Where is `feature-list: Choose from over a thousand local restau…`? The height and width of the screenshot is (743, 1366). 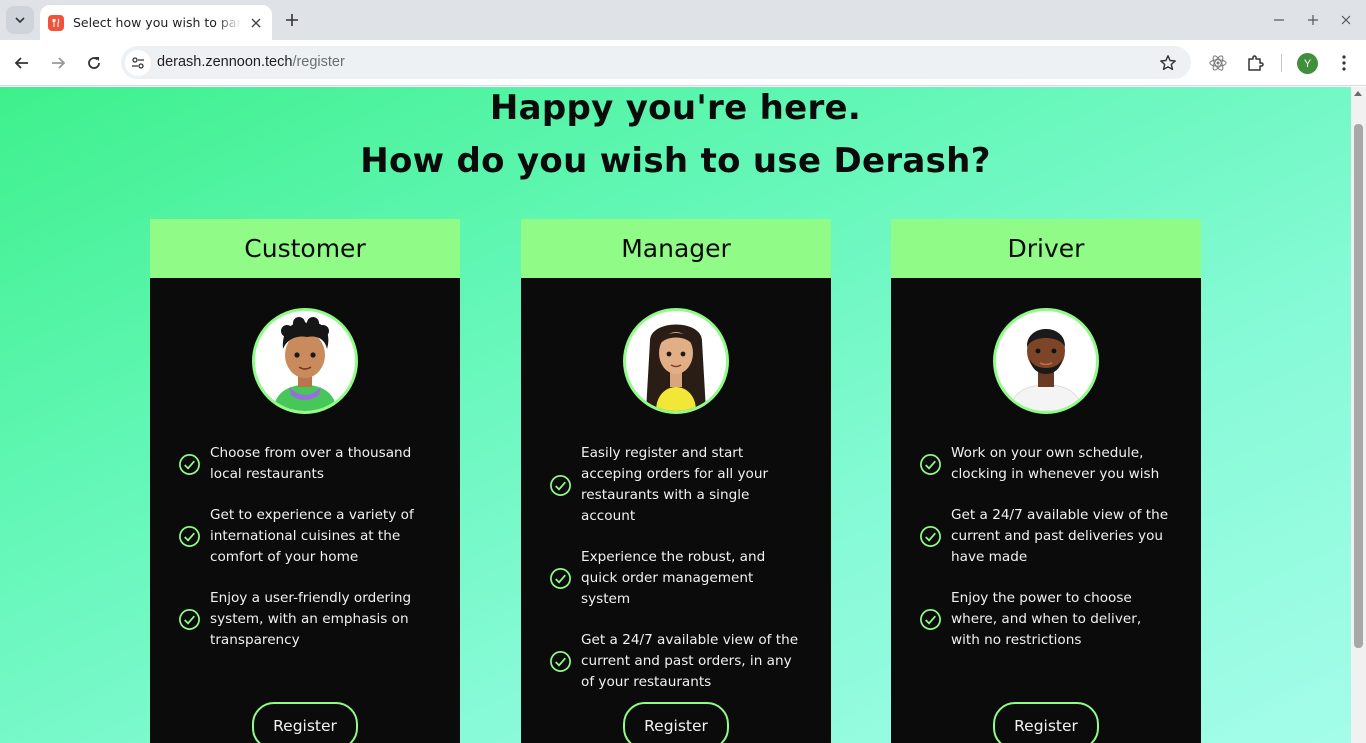 feature-list: Choose from over a thousand local restau… is located at coordinates (303, 557).